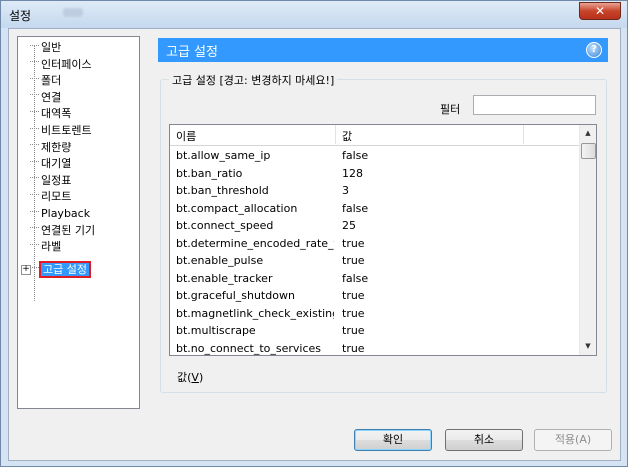 The image size is (630, 469). I want to click on sidebar-item-paired-devices: 연결된 기기, so click(62, 231).